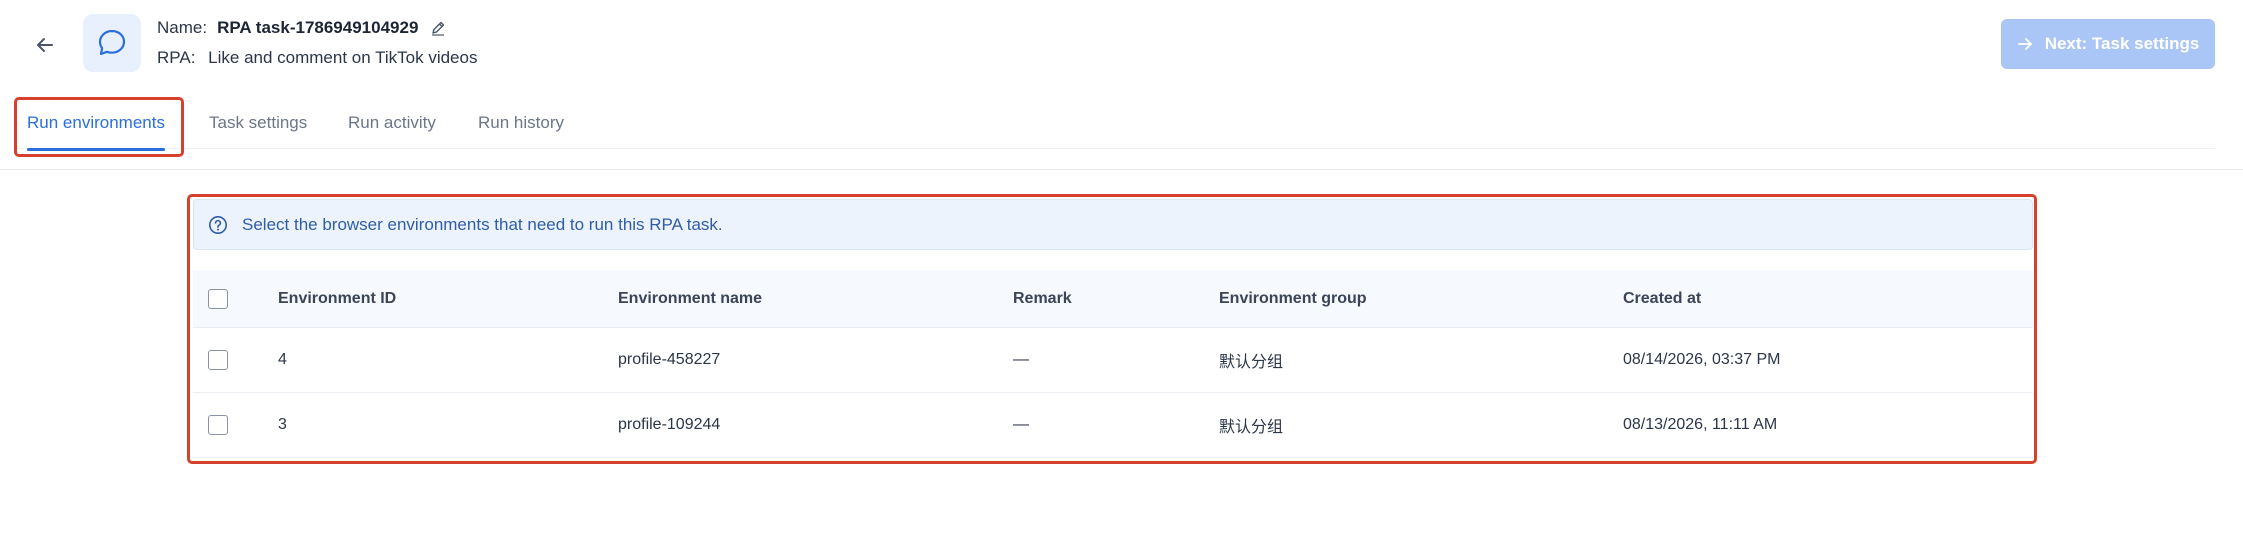 Image resolution: width=2243 pixels, height=548 pixels. I want to click on env-id: 4, so click(282, 359).